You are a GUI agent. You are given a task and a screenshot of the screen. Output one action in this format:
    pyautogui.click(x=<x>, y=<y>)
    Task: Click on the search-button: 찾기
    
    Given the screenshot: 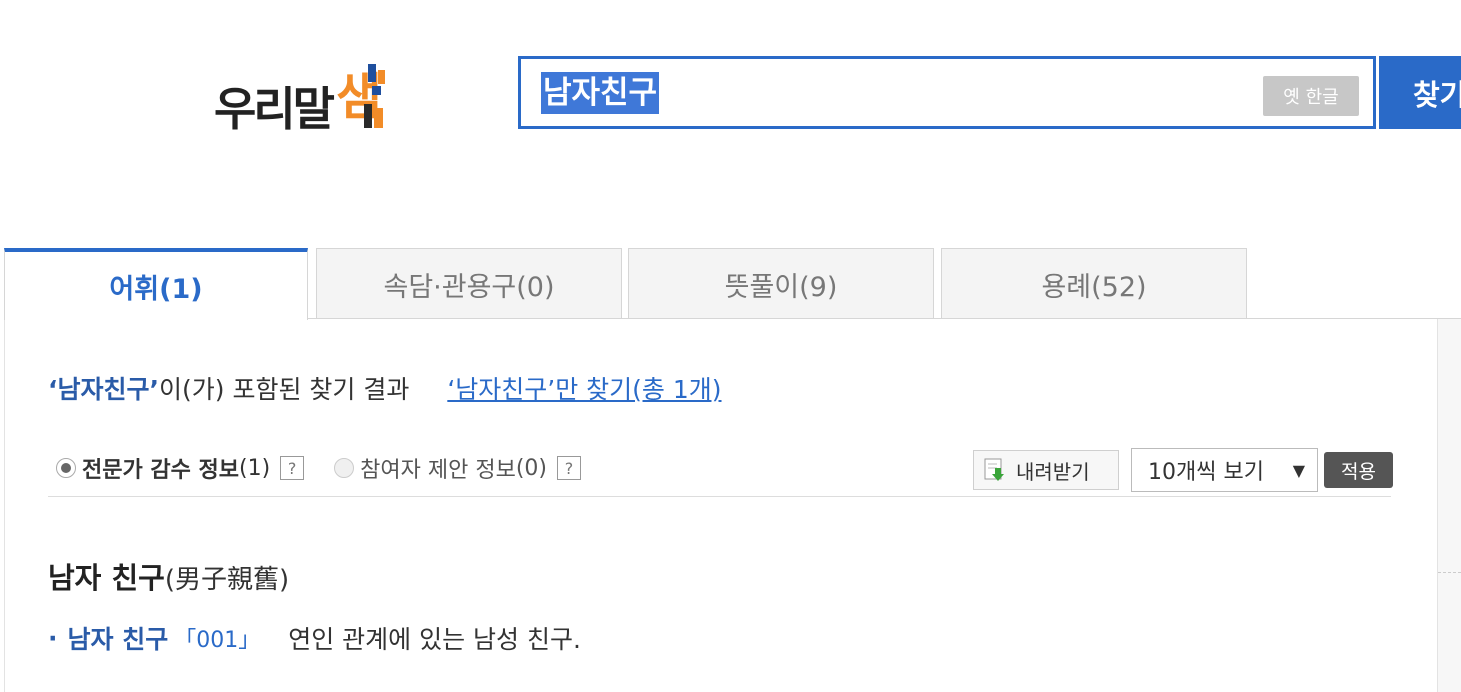 What is the action you would take?
    pyautogui.click(x=1420, y=92)
    